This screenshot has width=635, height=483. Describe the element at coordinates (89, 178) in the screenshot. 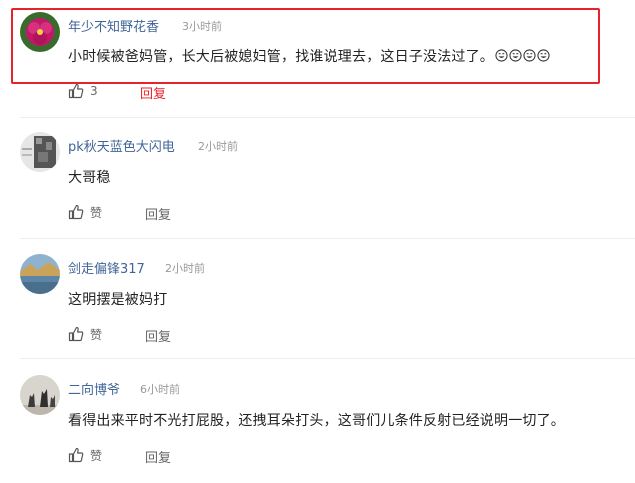

I see `comment-text: 大哥稳` at that location.